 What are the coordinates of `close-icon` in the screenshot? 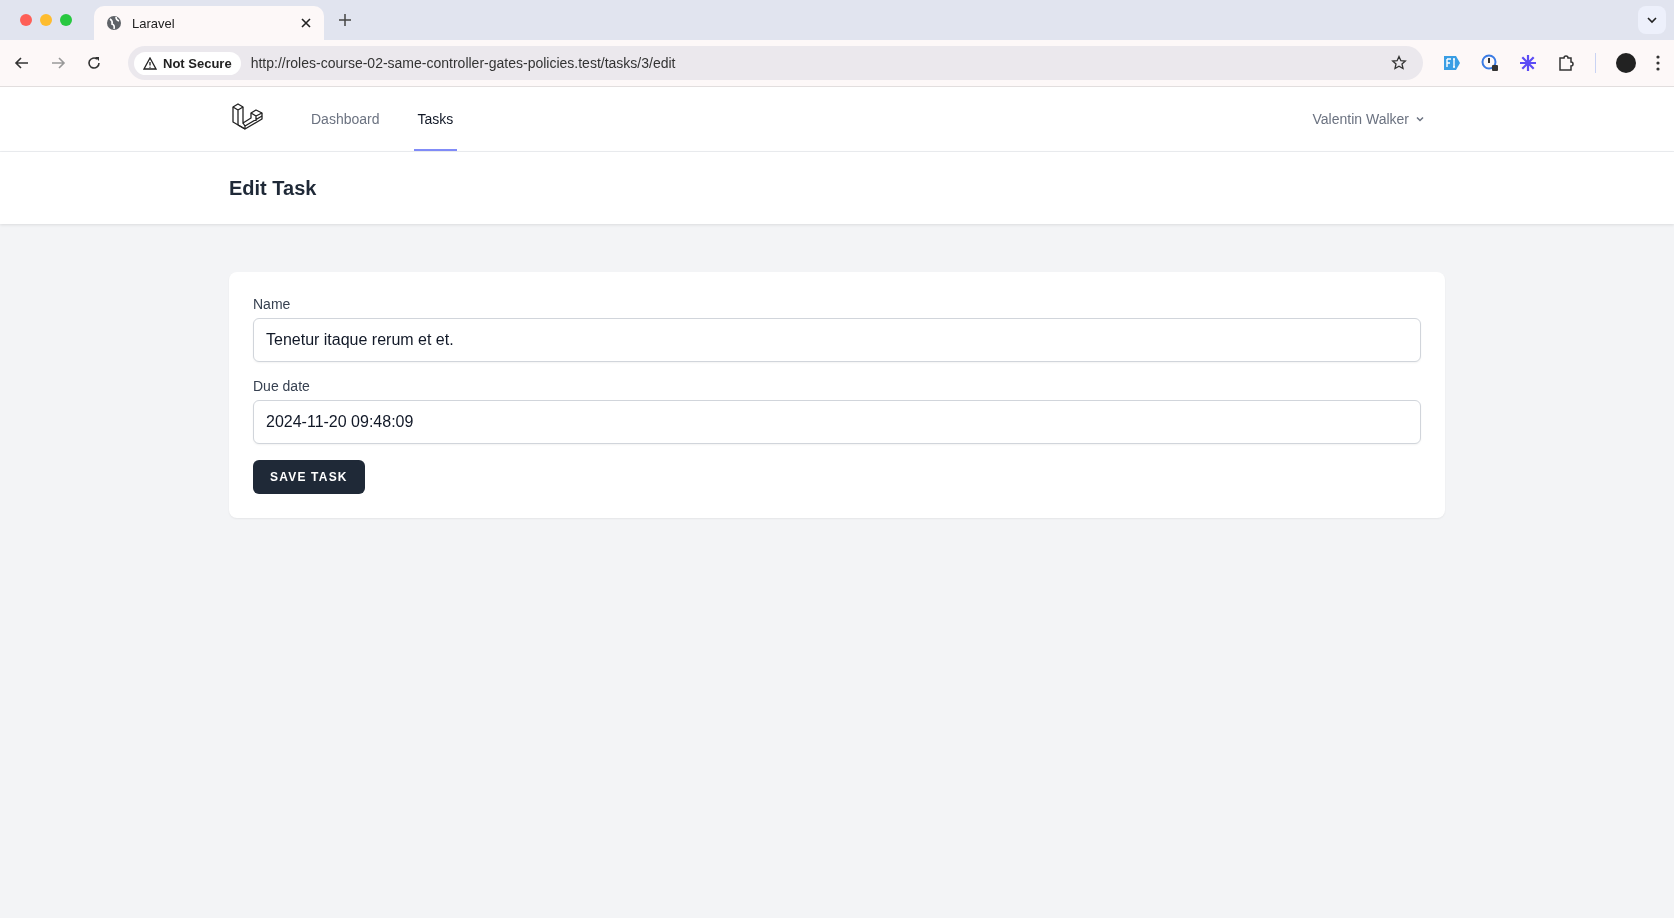 It's located at (306, 23).